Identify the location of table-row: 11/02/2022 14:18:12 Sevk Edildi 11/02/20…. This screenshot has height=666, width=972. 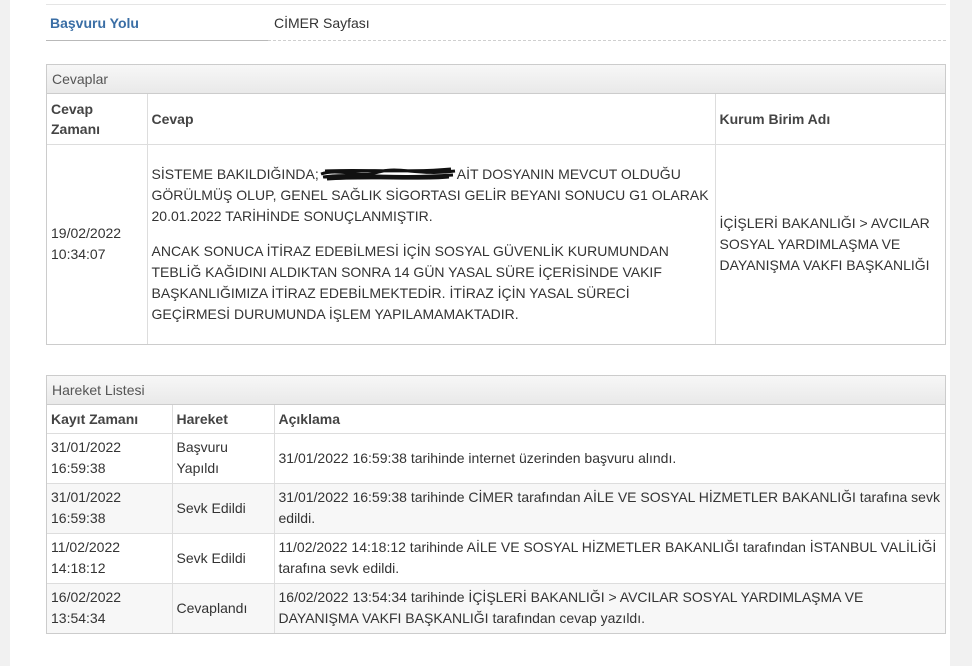
(496, 558).